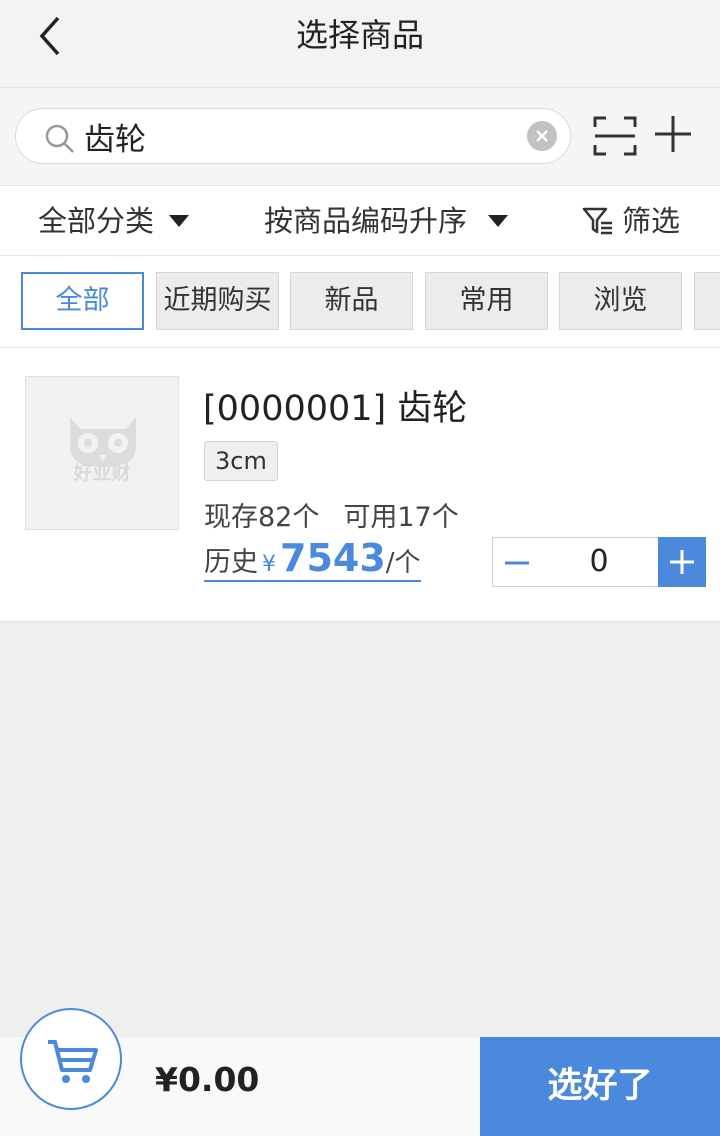  I want to click on stock-on-hand: 现存82个, so click(262, 517).